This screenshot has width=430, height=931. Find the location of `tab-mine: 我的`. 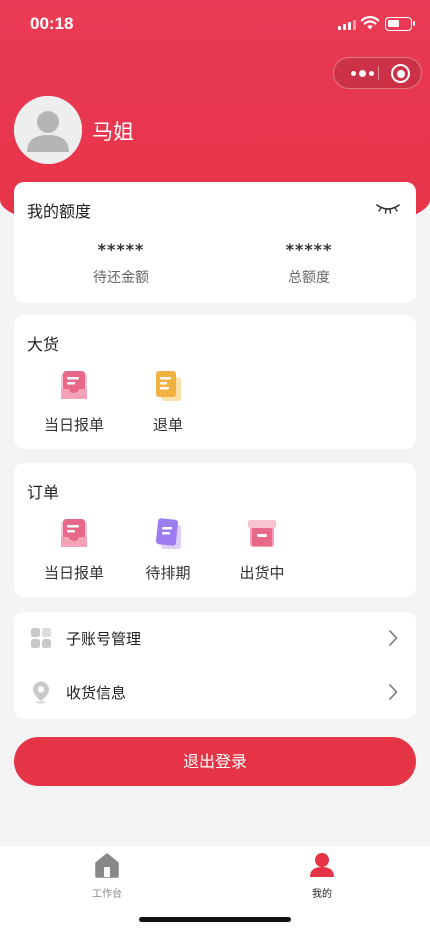

tab-mine: 我的 is located at coordinates (322, 876).